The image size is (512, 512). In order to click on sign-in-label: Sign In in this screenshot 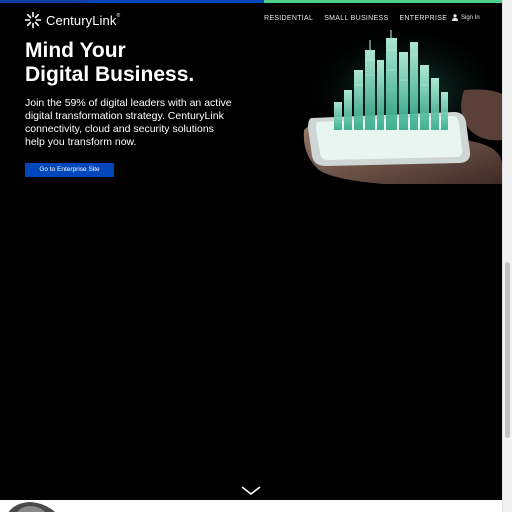, I will do `click(470, 17)`.